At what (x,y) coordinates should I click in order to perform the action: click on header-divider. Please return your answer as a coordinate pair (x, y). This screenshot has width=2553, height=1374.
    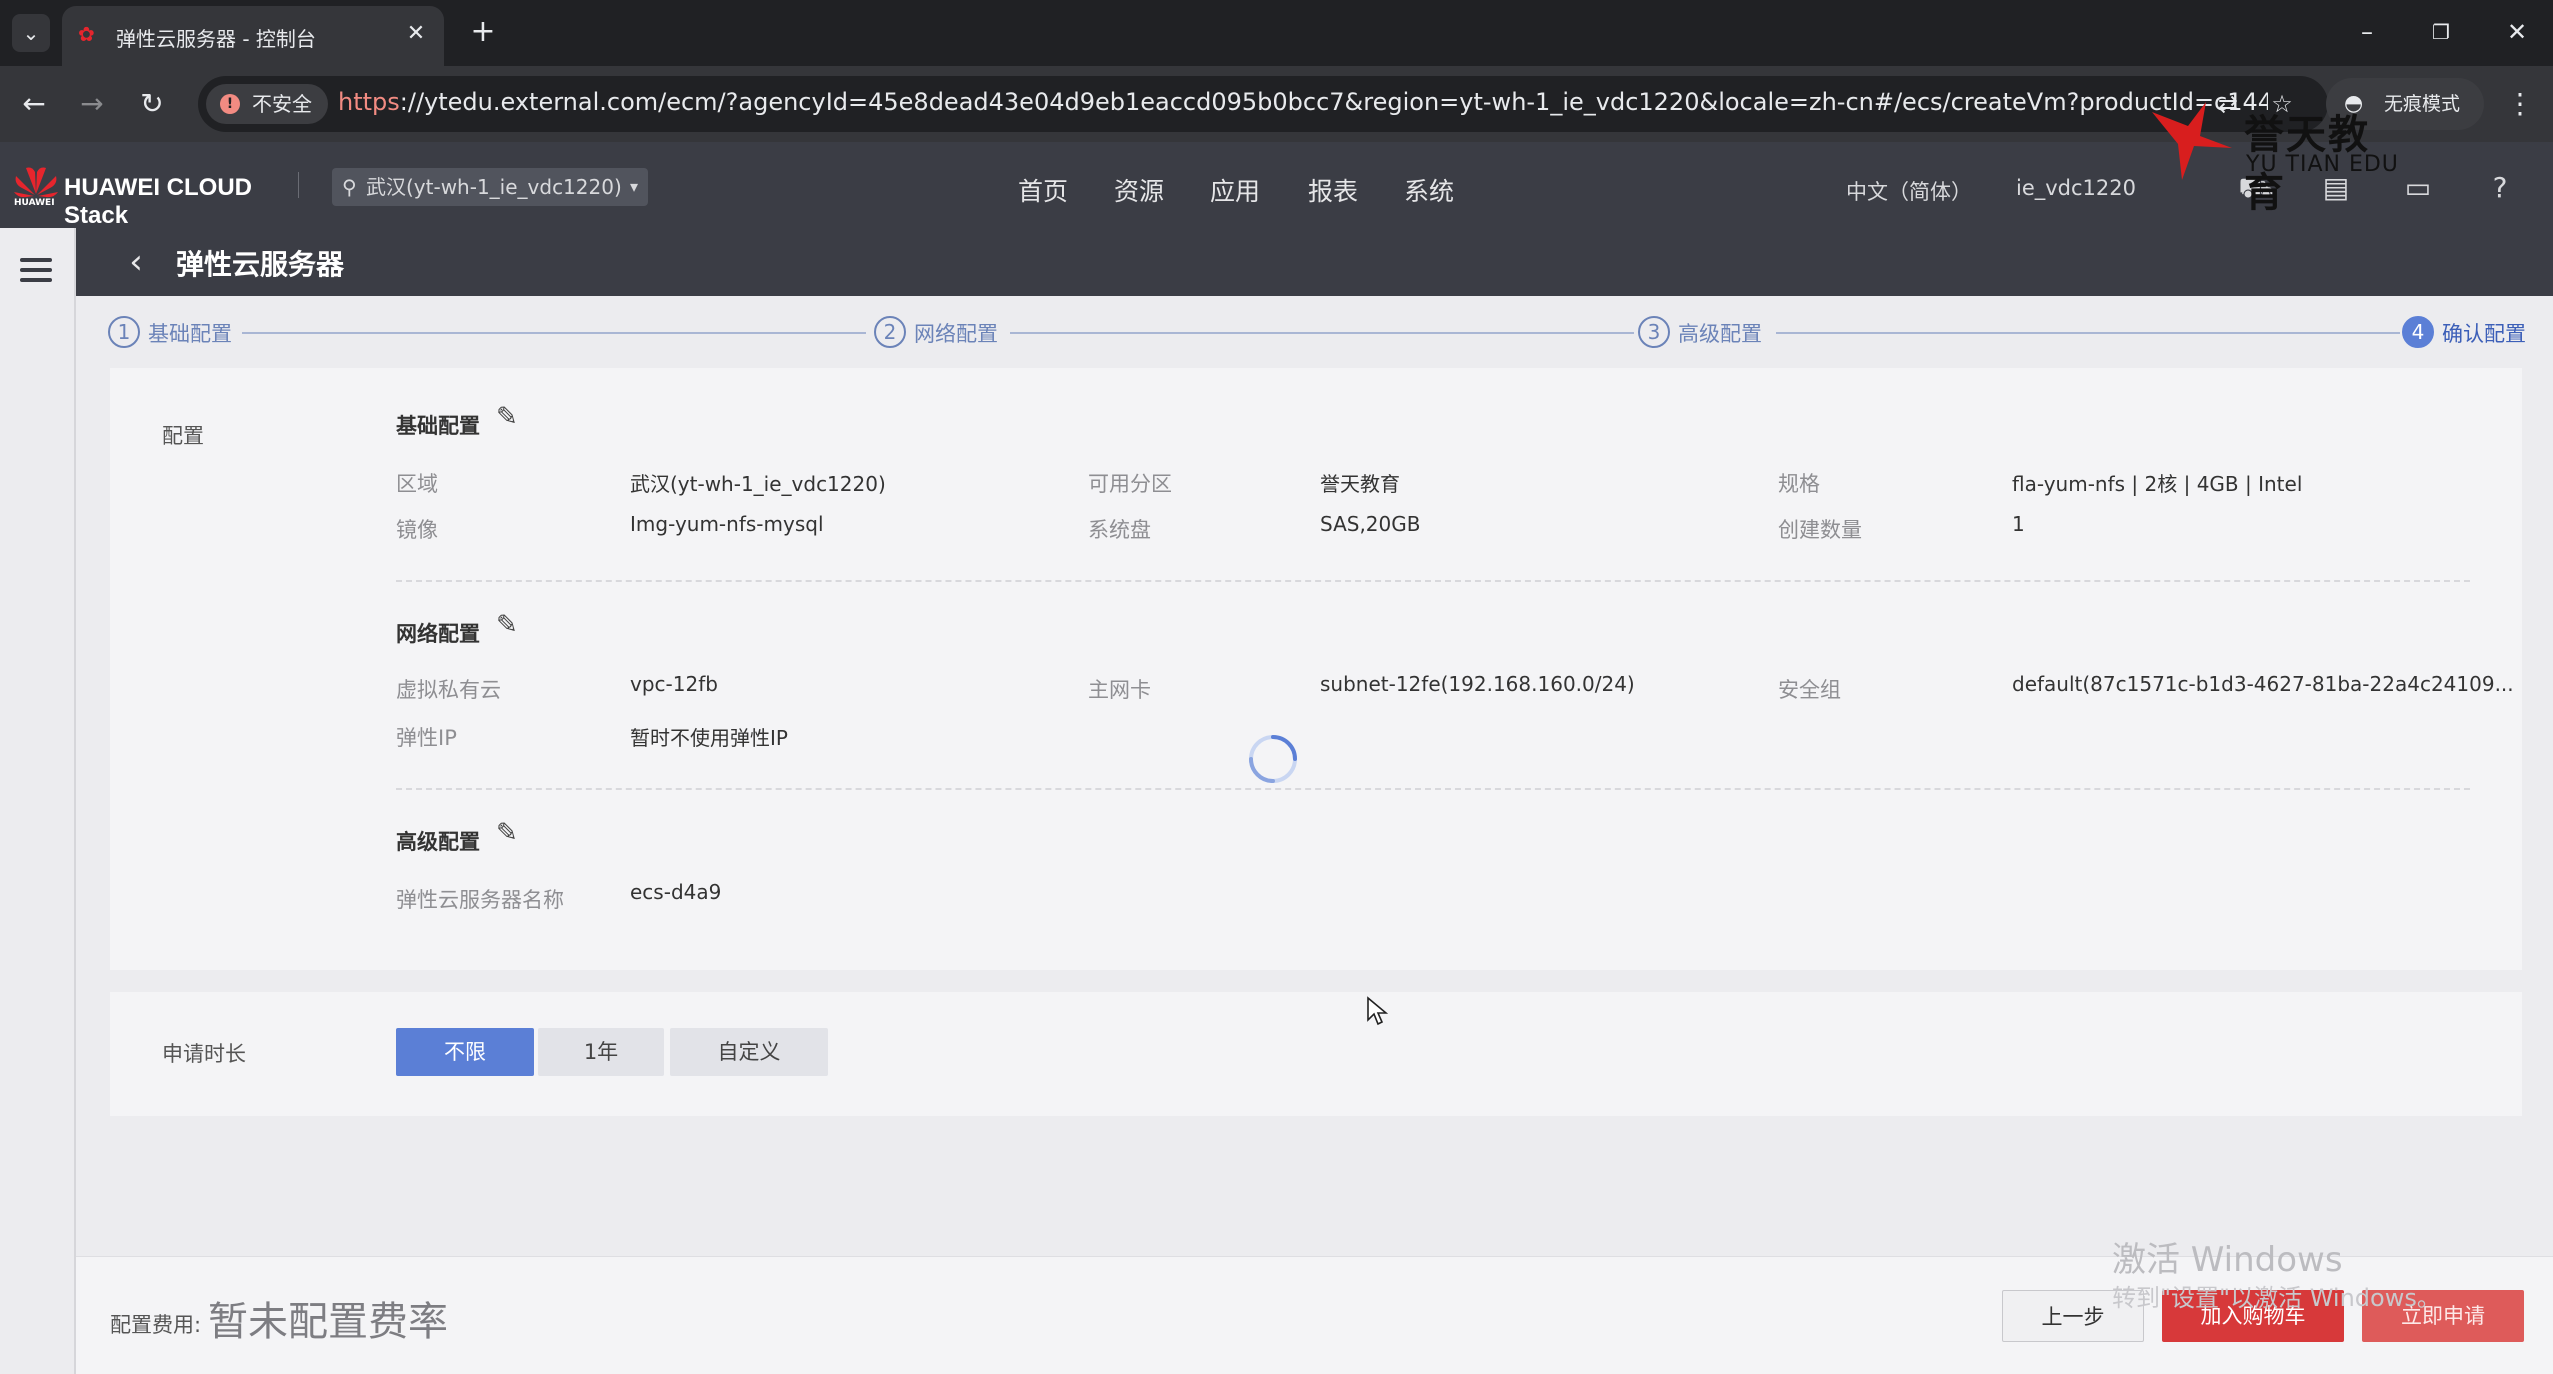
    Looking at the image, I should click on (298, 185).